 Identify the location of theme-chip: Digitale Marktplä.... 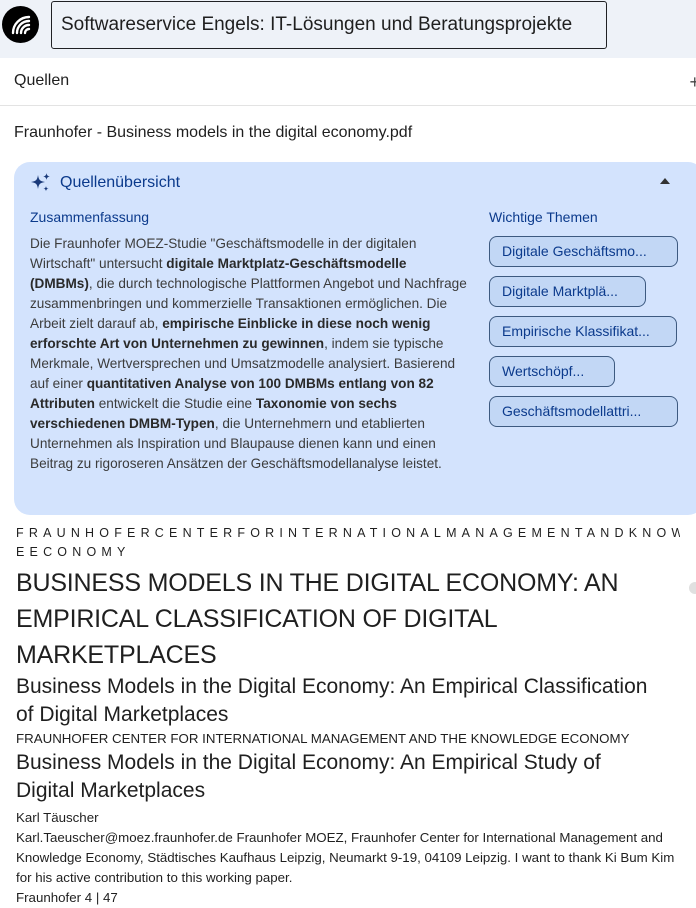
(567, 291).